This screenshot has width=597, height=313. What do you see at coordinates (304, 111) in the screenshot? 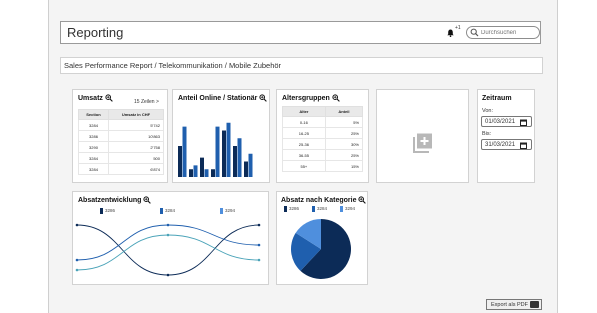
I see `column-header: Alter` at bounding box center [304, 111].